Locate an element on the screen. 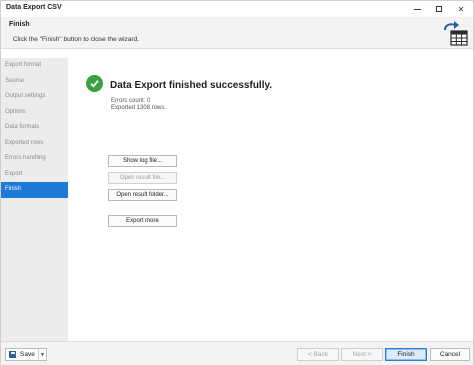  exported-rows-count: Exported 1308 rows. is located at coordinates (139, 108).